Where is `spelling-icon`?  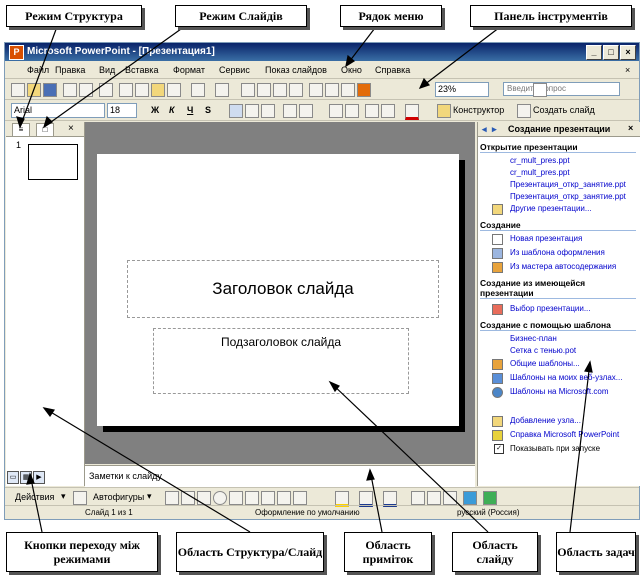
spelling-icon is located at coordinates (106, 90).